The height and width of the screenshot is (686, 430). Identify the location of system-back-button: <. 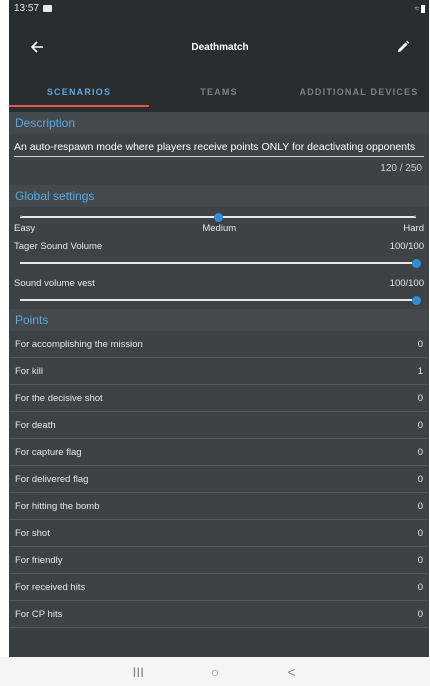
(292, 672).